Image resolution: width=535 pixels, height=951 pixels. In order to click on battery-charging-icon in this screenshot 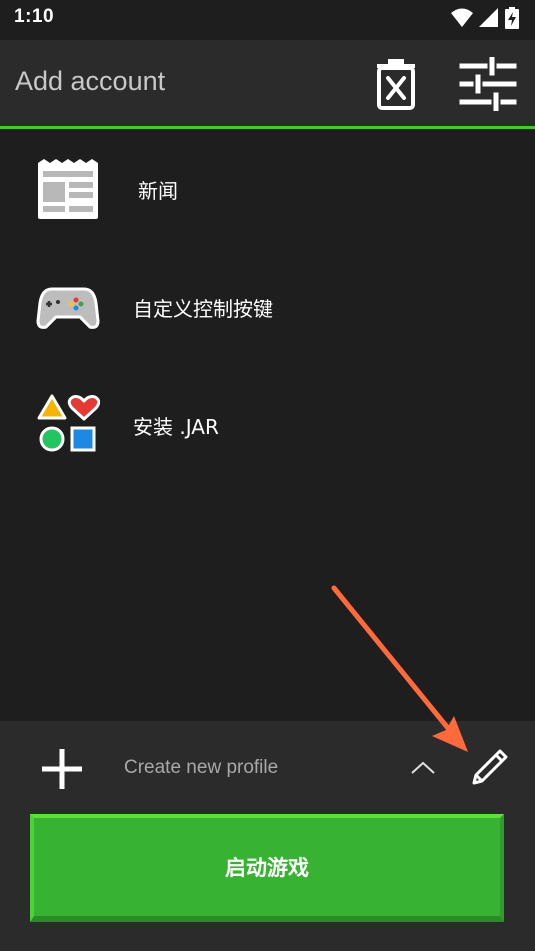, I will do `click(512, 18)`.